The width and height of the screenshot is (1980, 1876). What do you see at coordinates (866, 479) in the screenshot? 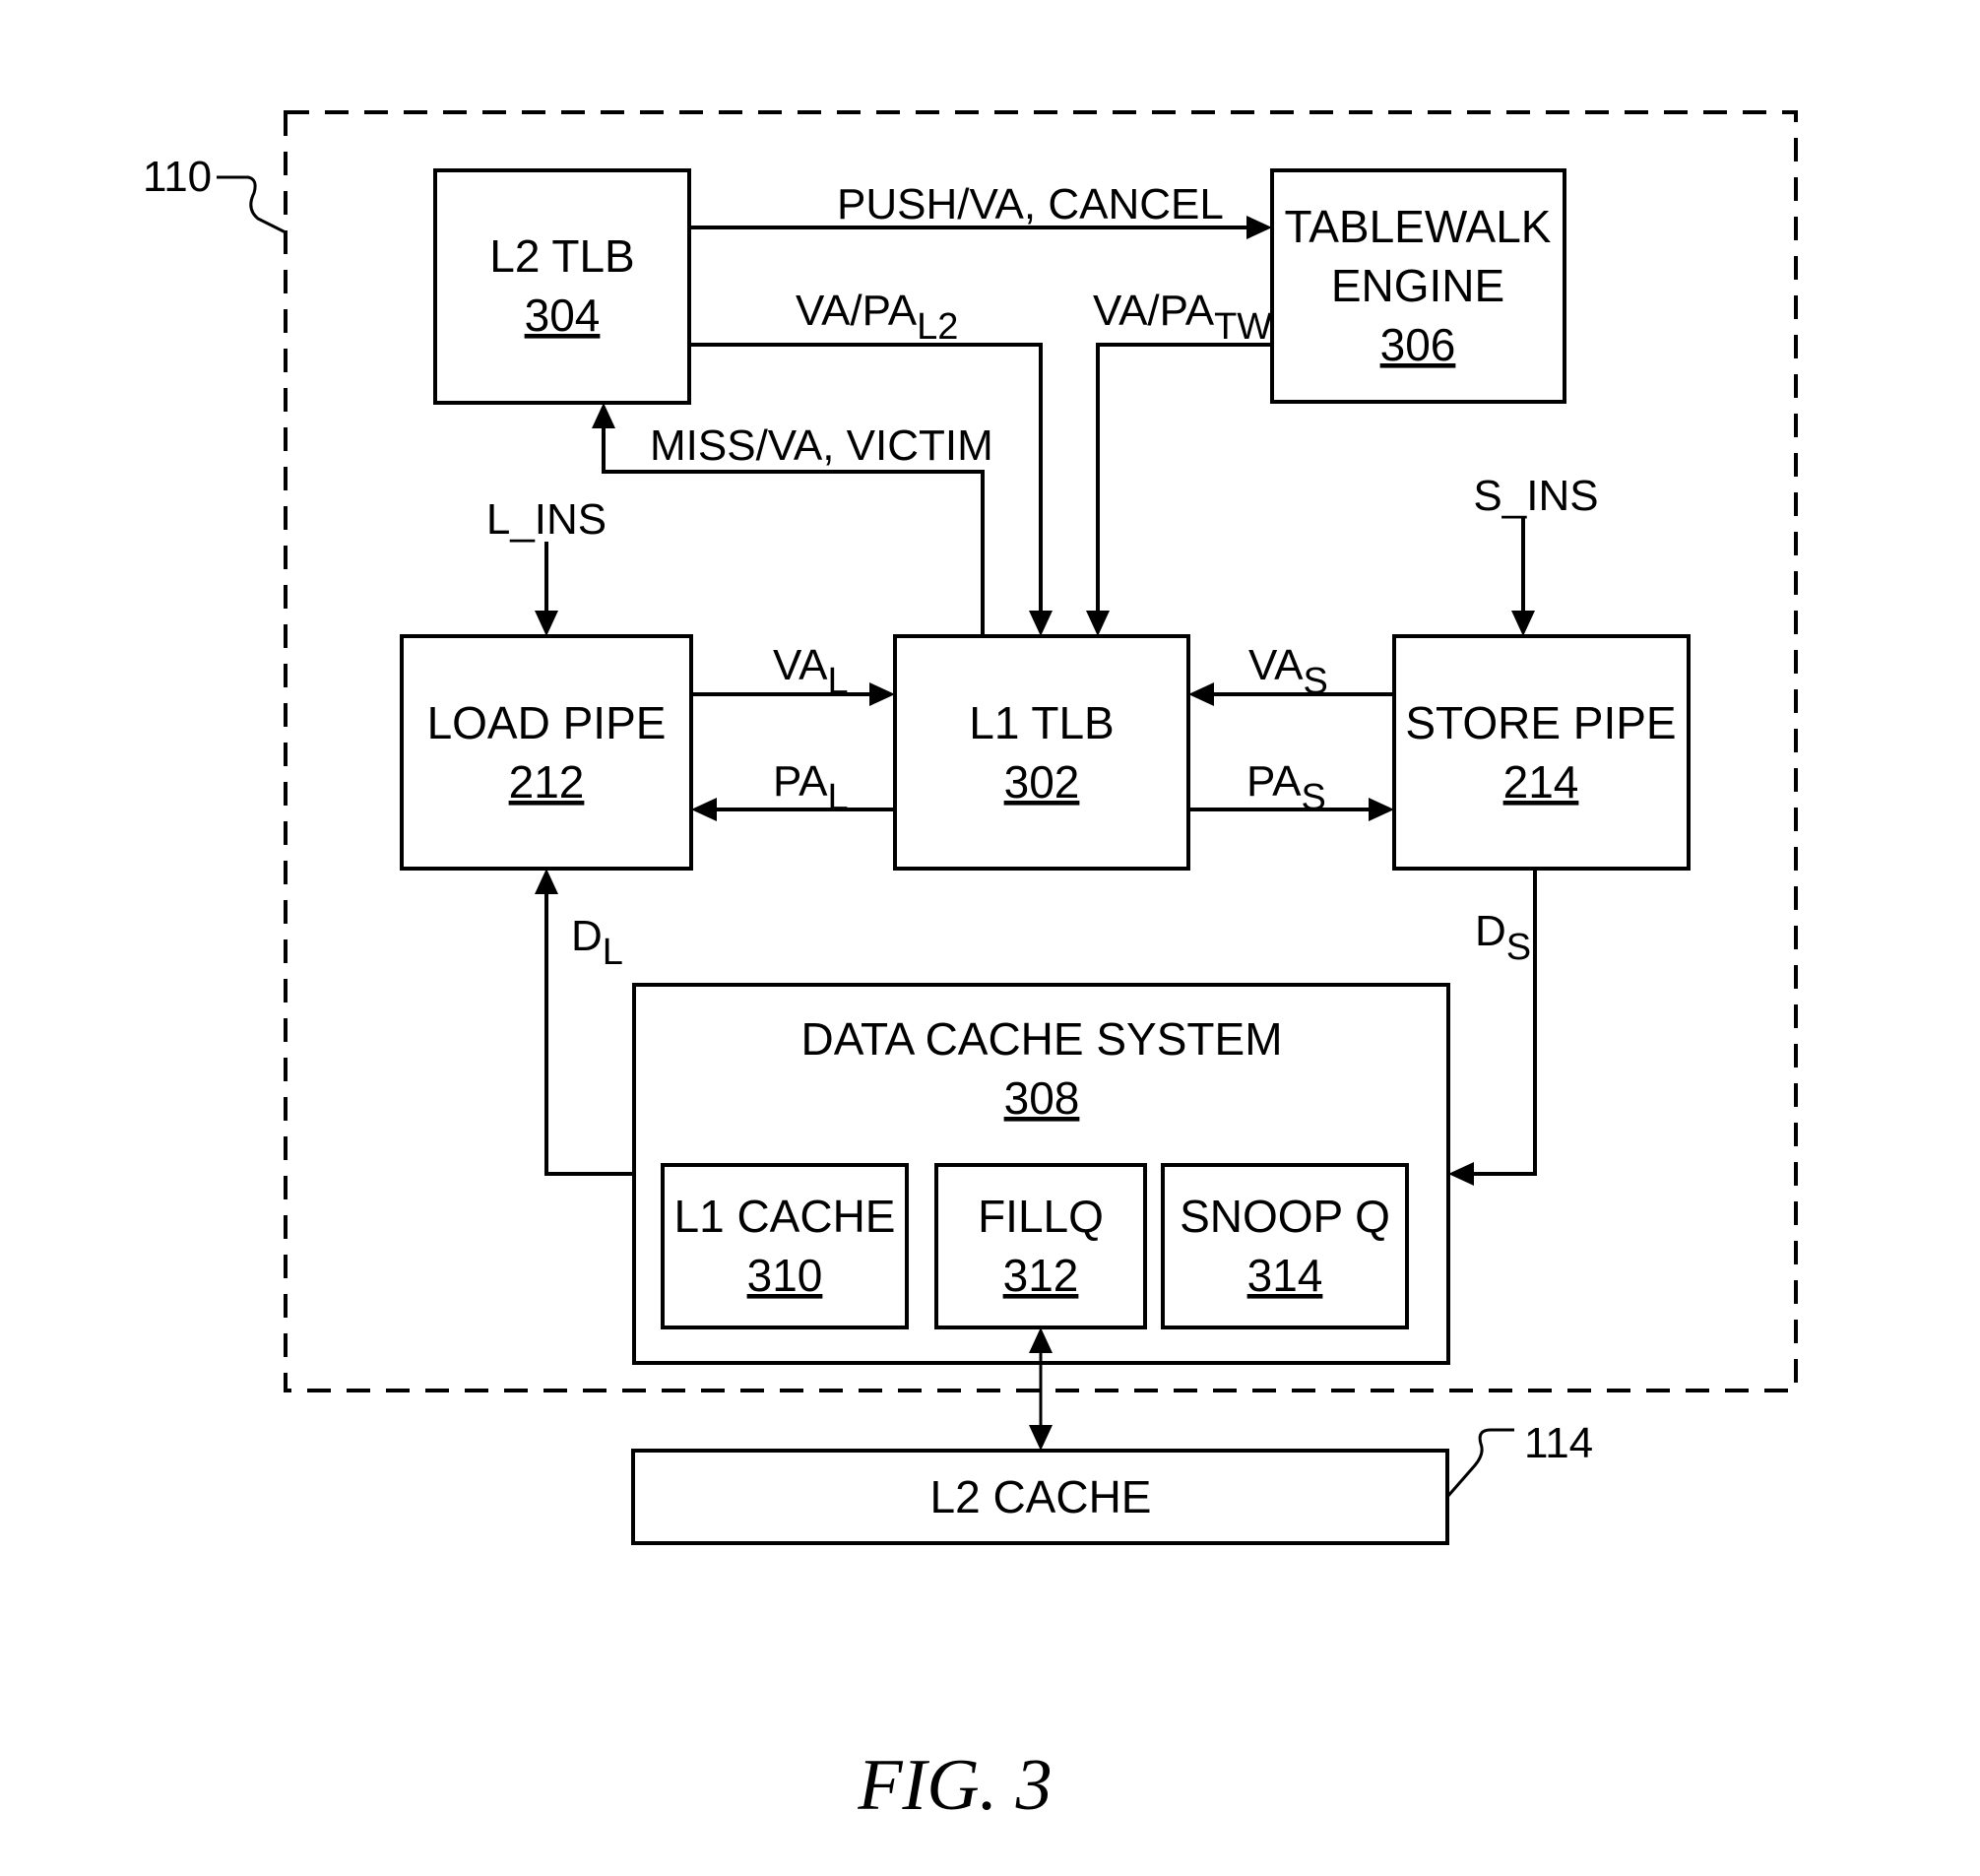
I see `vapa-l2-wire` at bounding box center [866, 479].